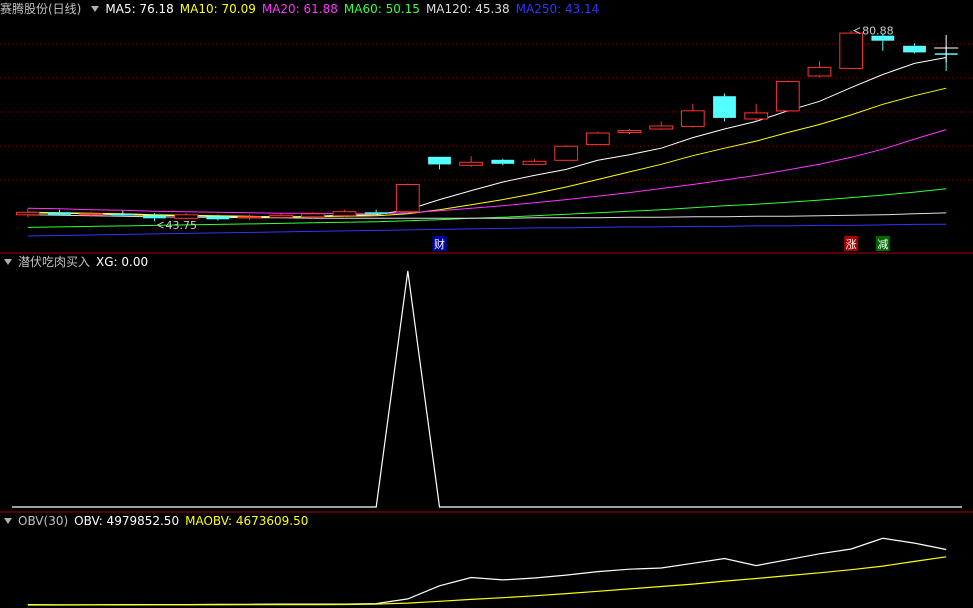  Describe the element at coordinates (851, 244) in the screenshot. I see `event-badge-label: 涨` at that location.